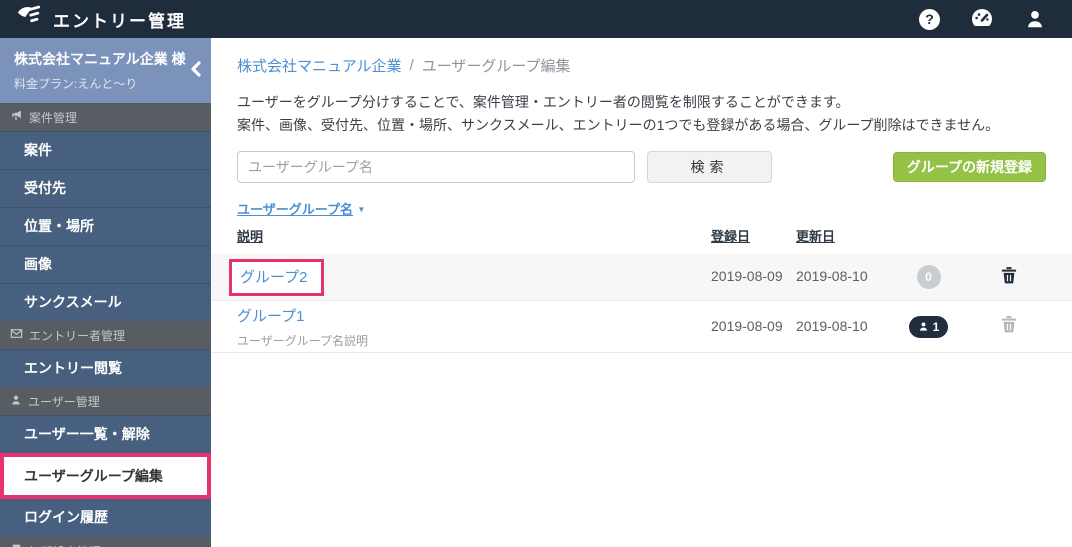  What do you see at coordinates (816, 236) in the screenshot?
I see `column-updated-label: 更新日` at bounding box center [816, 236].